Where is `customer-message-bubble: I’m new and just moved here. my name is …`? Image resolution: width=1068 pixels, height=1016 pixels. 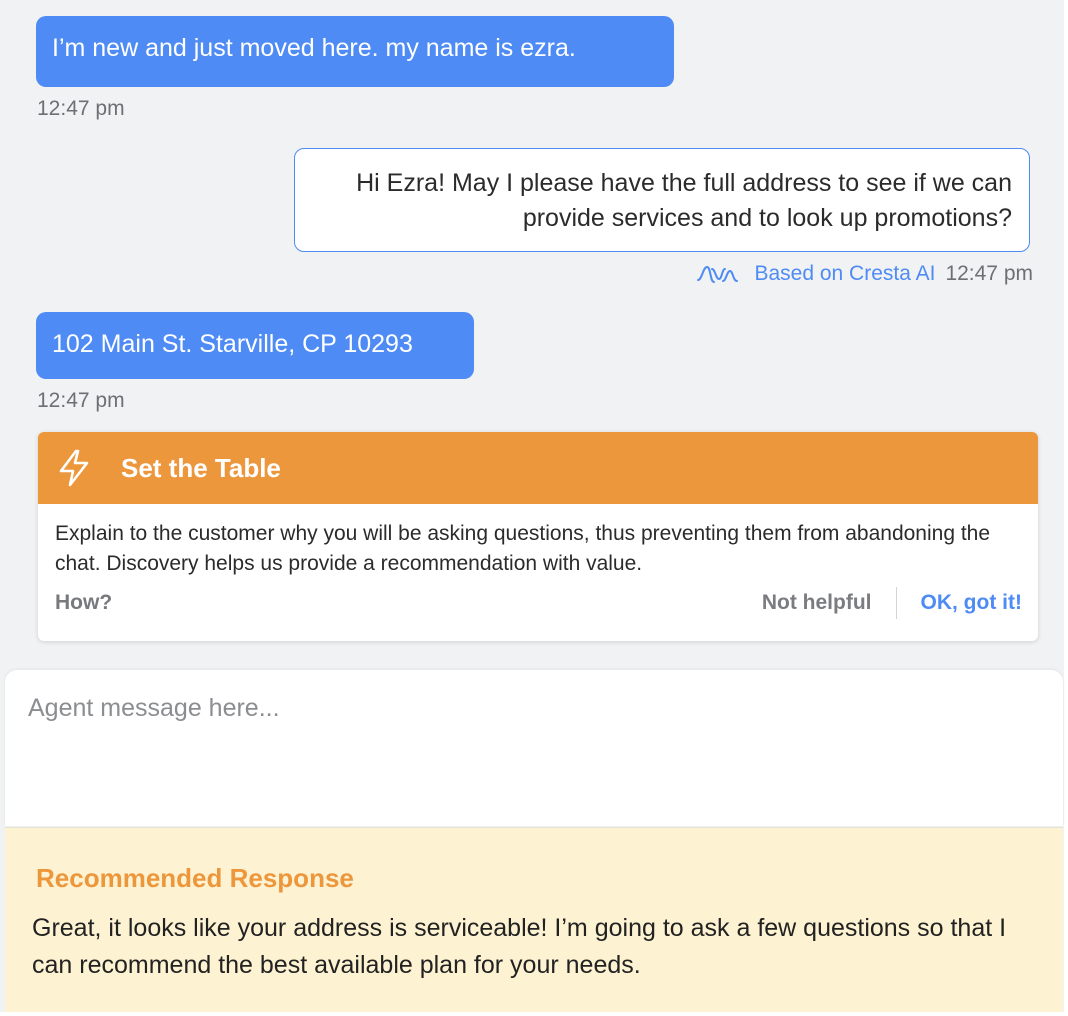
customer-message-bubble: I’m new and just moved here. my name is … is located at coordinates (355, 51).